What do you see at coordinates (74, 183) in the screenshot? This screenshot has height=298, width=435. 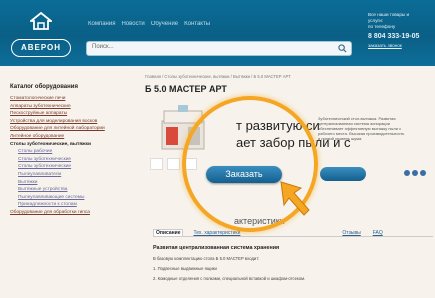 I see `sidebar-subitem: Вытяжки` at bounding box center [74, 183].